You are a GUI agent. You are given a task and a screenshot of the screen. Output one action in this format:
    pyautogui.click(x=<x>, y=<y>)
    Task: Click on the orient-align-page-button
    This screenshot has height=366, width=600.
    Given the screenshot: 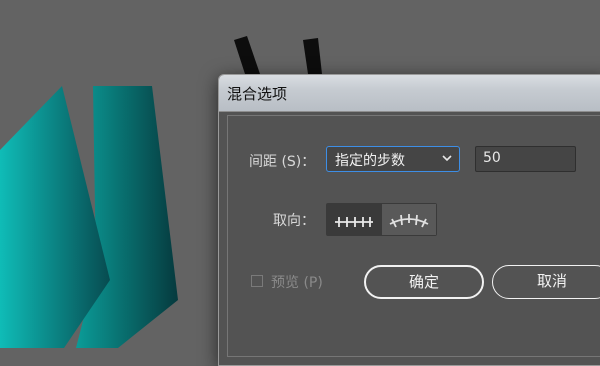 What is the action you would take?
    pyautogui.click(x=354, y=219)
    